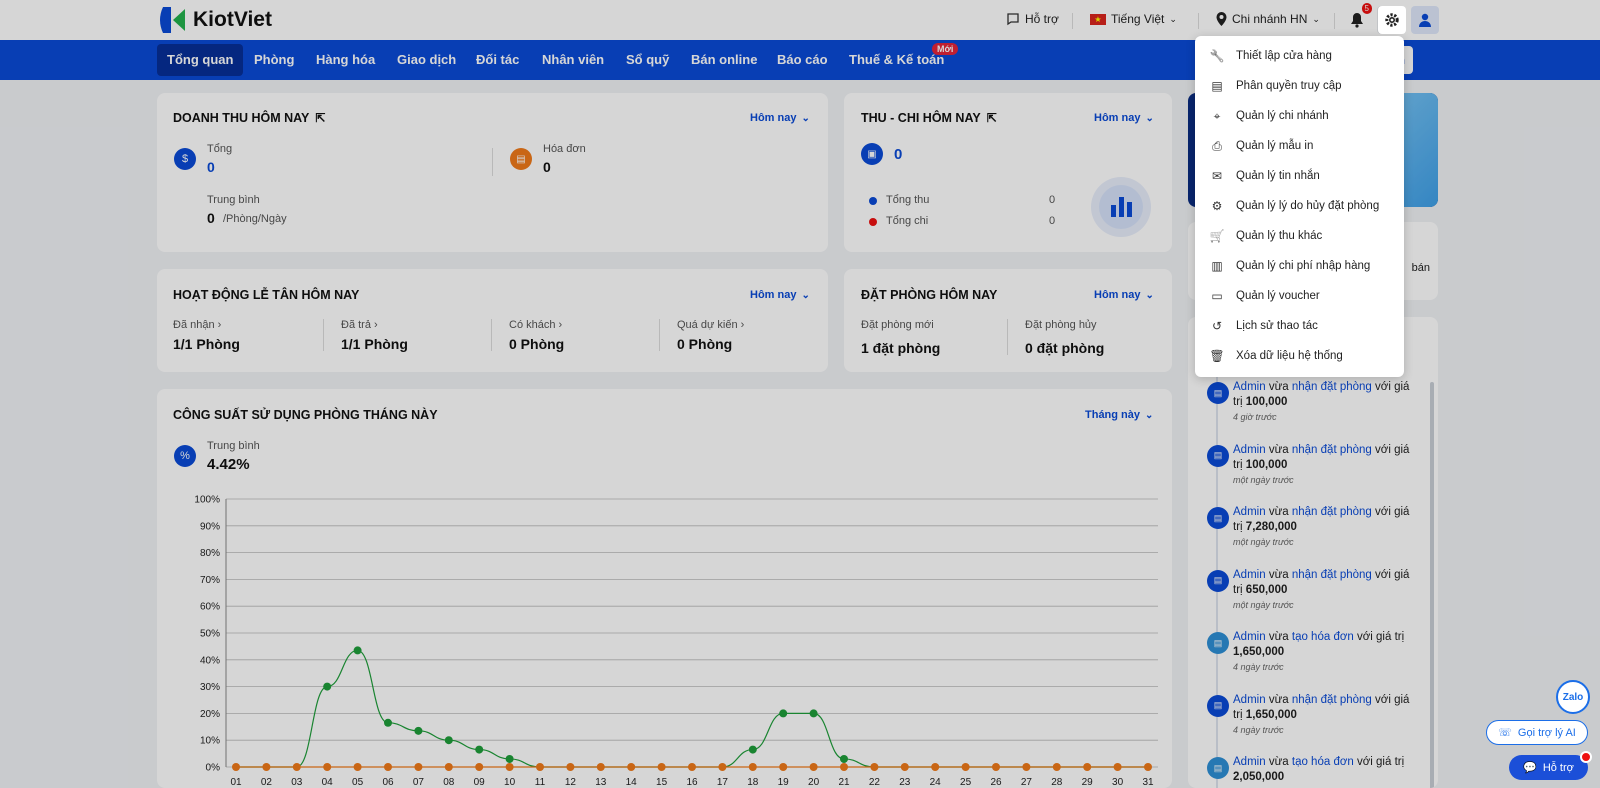 The height and width of the screenshot is (788, 1600). Describe the element at coordinates (1289, 86) in the screenshot. I see `settings-menu-item-label: Phân quyền truy cập` at that location.